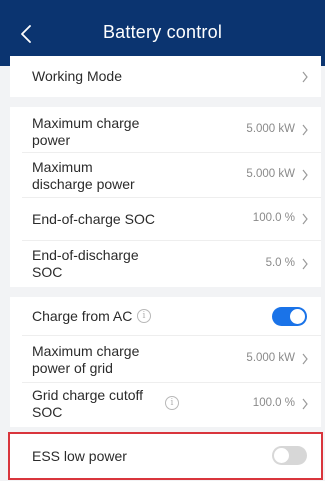  What do you see at coordinates (83, 184) in the screenshot?
I see `max-discharge-power-label-line2: discharge power` at bounding box center [83, 184].